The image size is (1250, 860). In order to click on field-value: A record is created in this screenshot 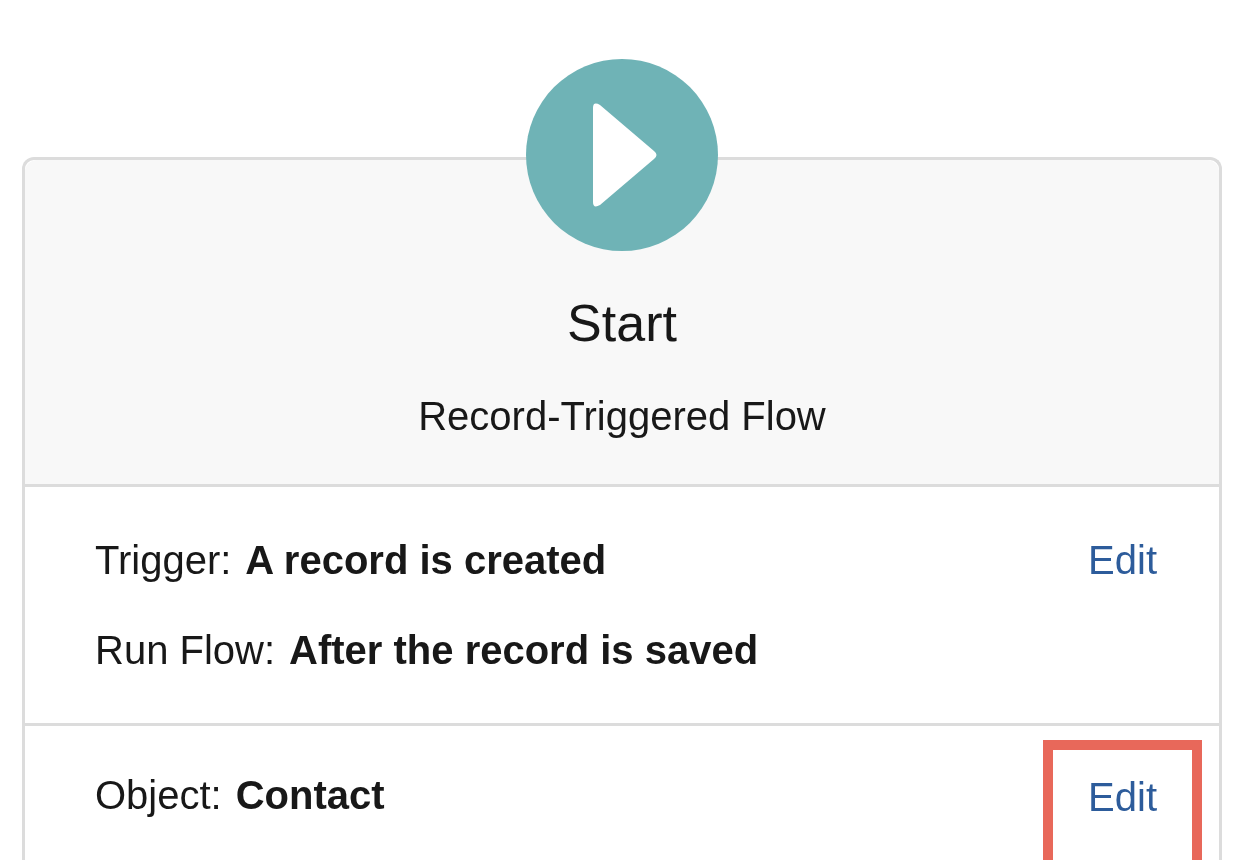, I will do `click(426, 560)`.